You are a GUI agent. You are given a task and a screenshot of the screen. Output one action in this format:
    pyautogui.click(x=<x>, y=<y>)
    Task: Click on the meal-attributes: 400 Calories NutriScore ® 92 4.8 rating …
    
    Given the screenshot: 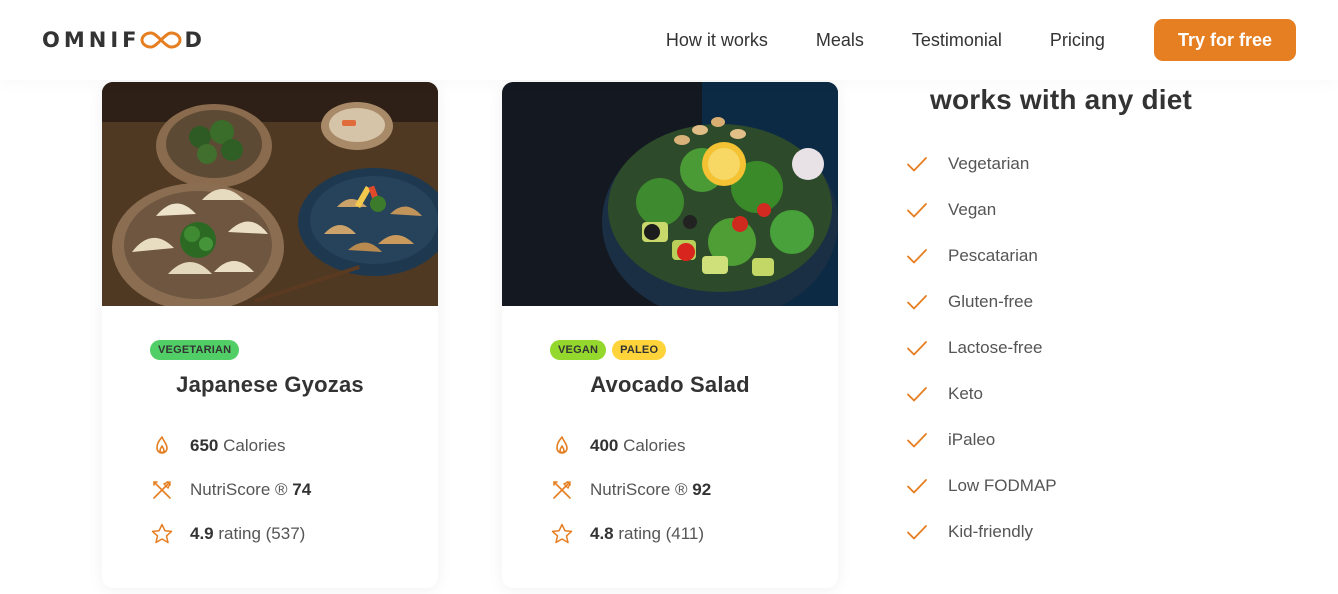 What is the action you would take?
    pyautogui.click(x=670, y=490)
    